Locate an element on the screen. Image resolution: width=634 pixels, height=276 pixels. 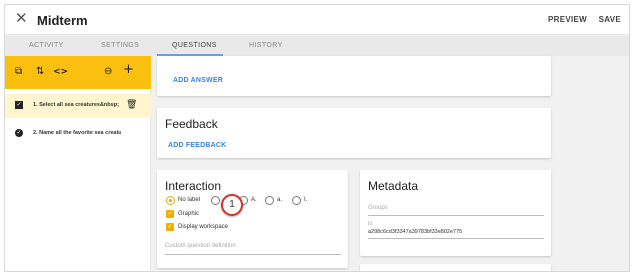
checkbox-label: Graphic is located at coordinates (189, 214).